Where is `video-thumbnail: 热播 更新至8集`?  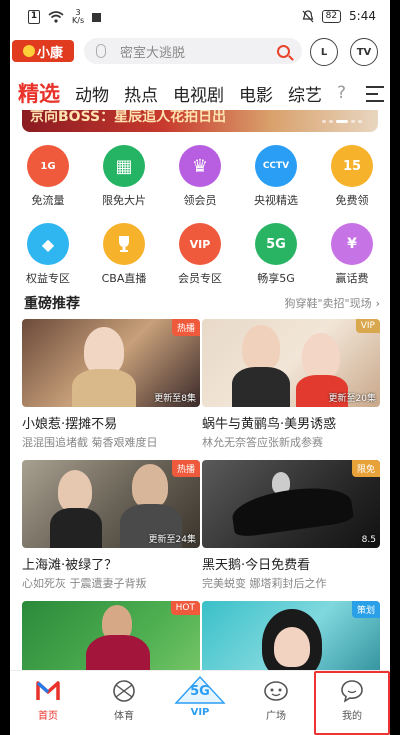
video-thumbnail: 热播 更新至8集 is located at coordinates (111, 363).